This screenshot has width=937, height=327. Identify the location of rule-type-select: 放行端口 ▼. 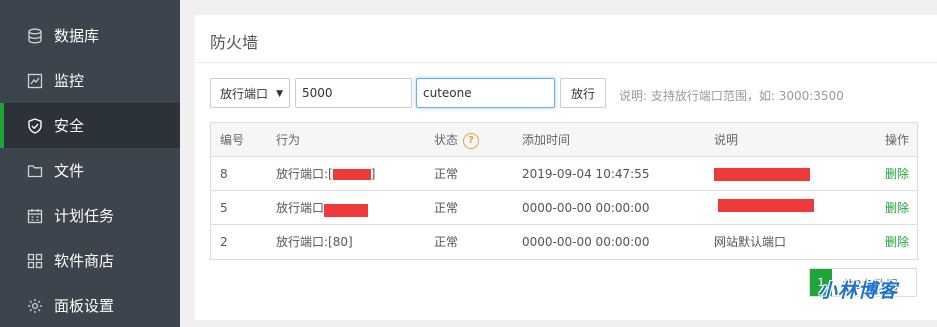
(250, 93).